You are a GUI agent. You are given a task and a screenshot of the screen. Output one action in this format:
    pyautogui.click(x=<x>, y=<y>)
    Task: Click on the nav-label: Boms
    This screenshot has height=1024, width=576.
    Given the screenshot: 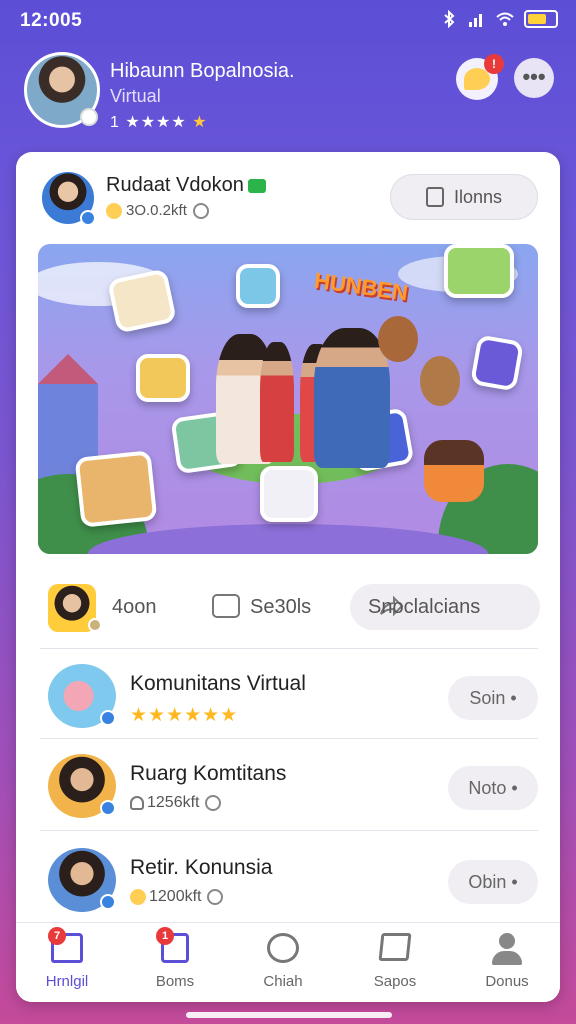 What is the action you would take?
    pyautogui.click(x=175, y=981)
    